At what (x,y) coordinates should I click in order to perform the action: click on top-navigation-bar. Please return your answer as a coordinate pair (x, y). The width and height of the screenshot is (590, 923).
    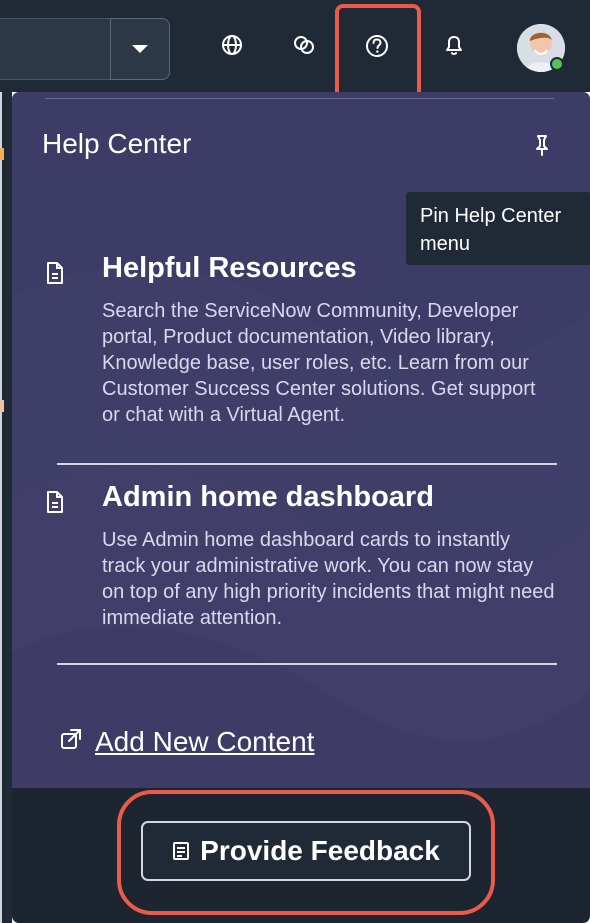
    Looking at the image, I should click on (295, 46).